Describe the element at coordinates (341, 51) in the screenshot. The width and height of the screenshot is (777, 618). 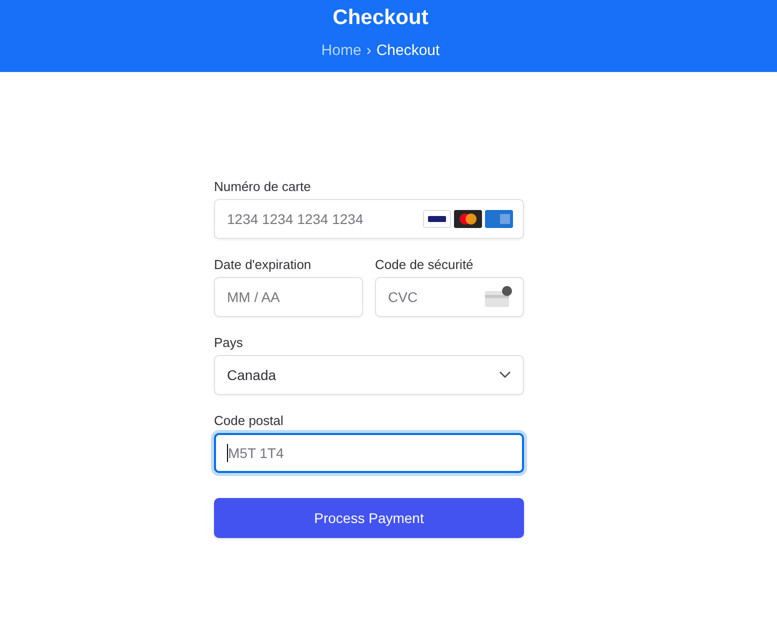
I see `breadcrumb-link: Home` at that location.